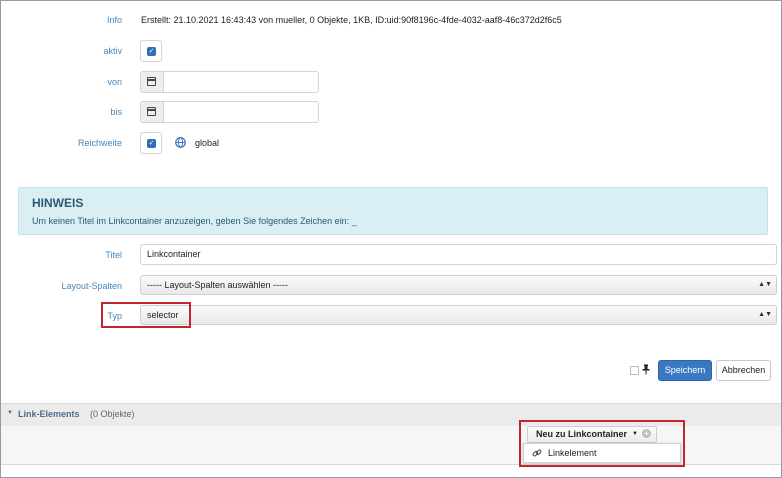  I want to click on highlight-typ, so click(146, 315).